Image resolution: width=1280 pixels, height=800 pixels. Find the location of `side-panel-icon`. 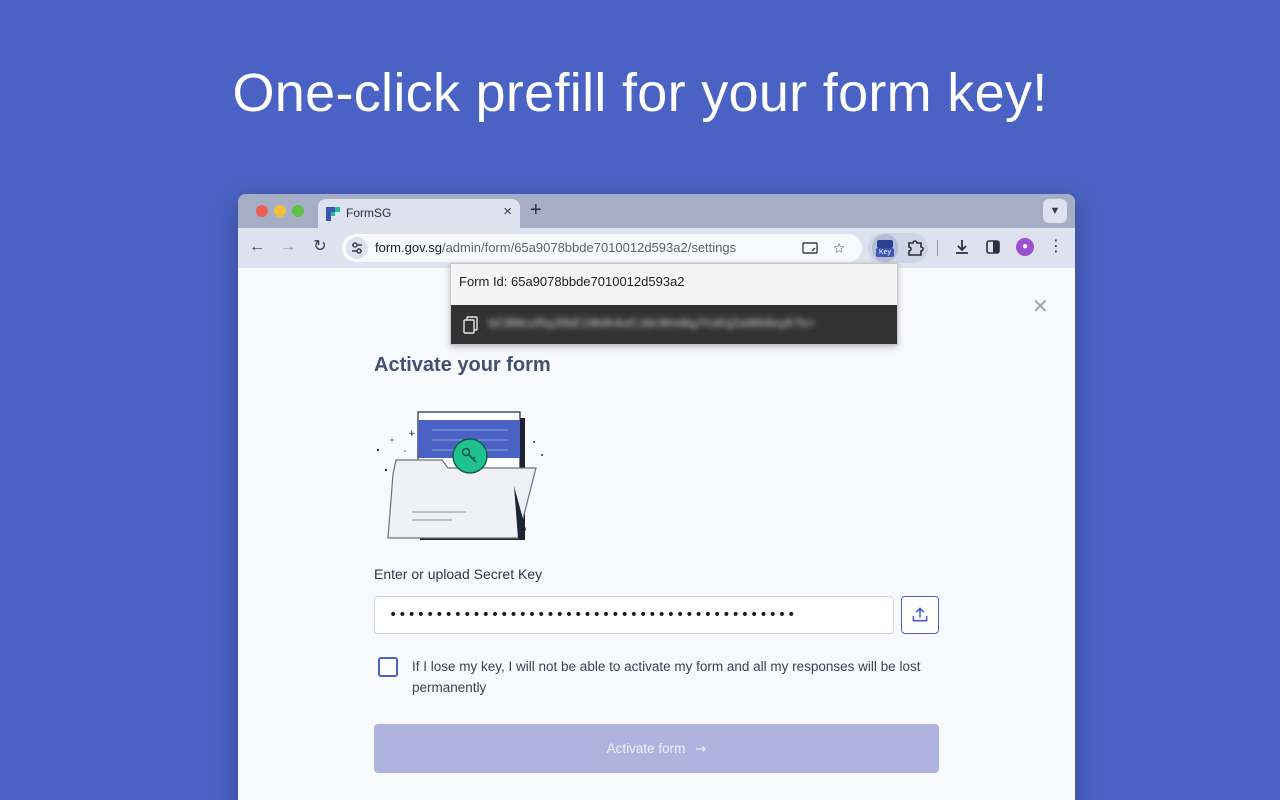

side-panel-icon is located at coordinates (993, 247).